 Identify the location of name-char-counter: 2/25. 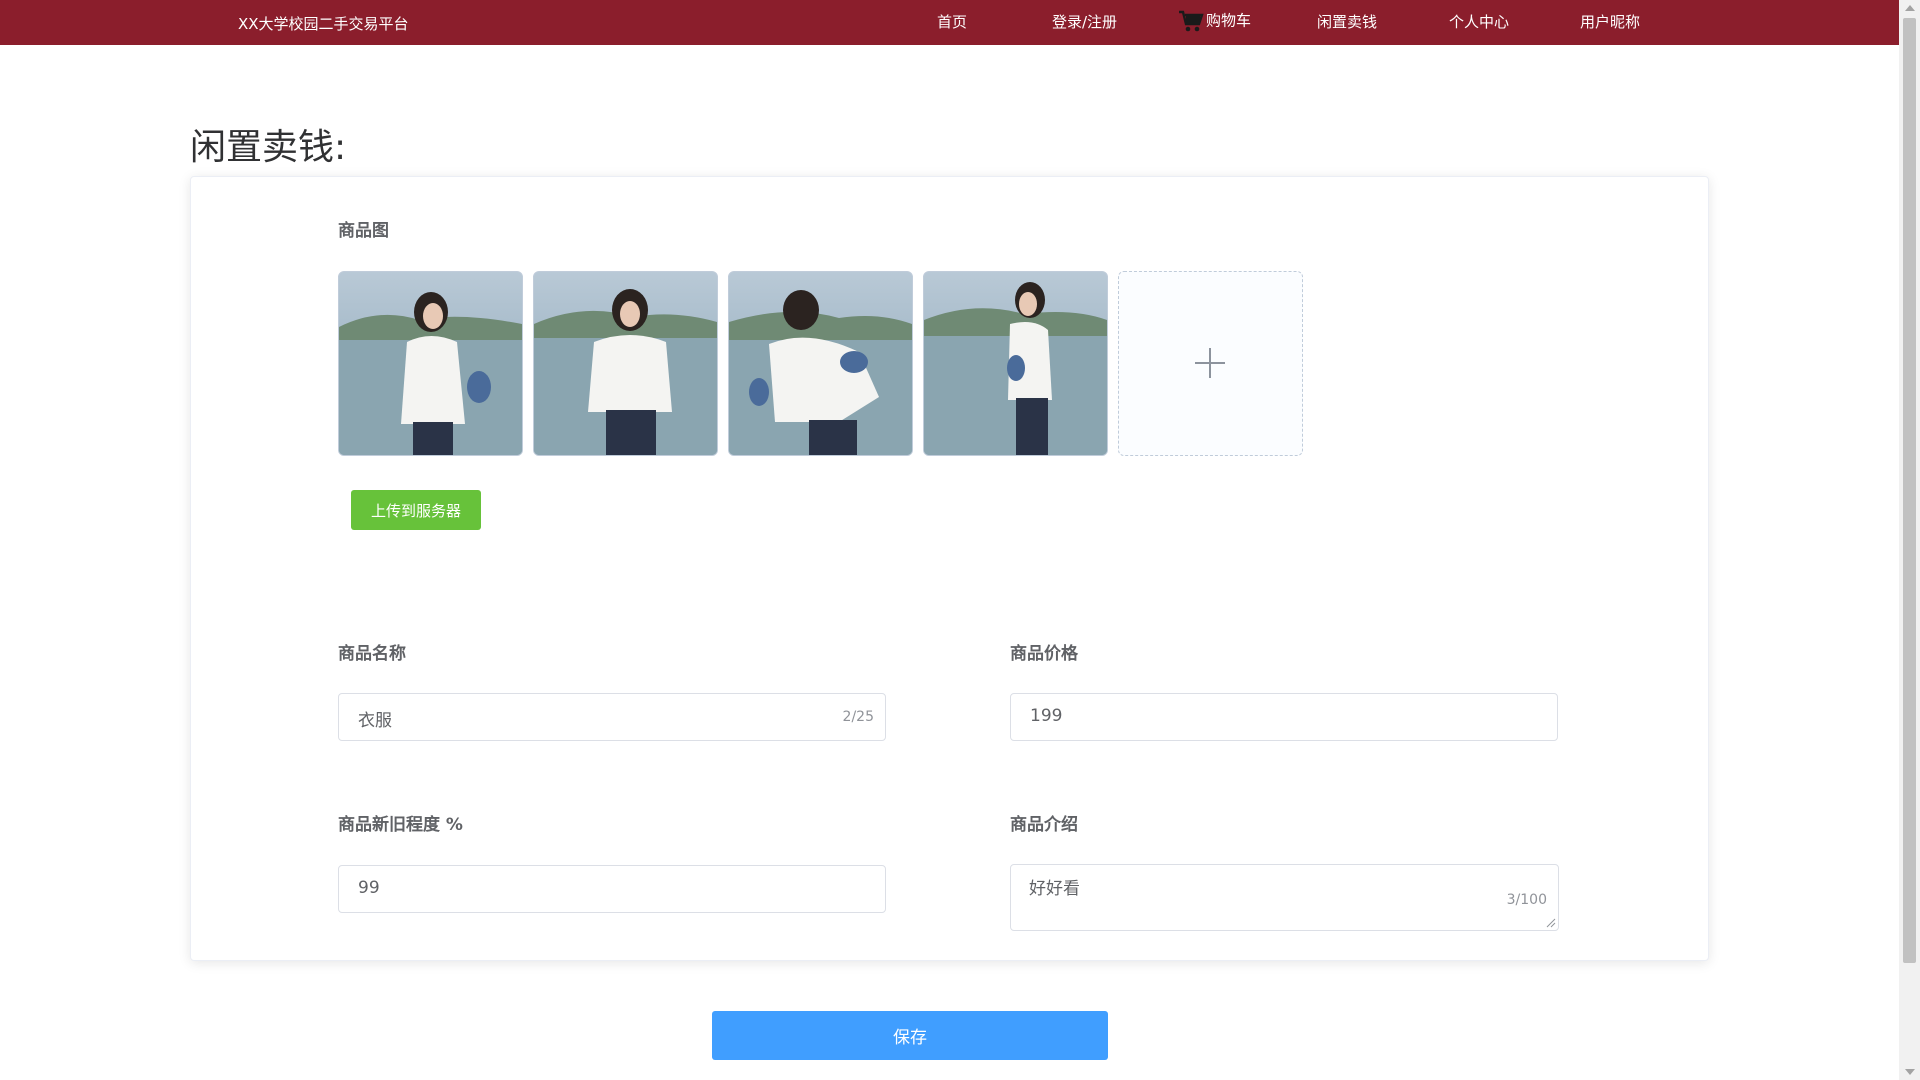
(858, 717).